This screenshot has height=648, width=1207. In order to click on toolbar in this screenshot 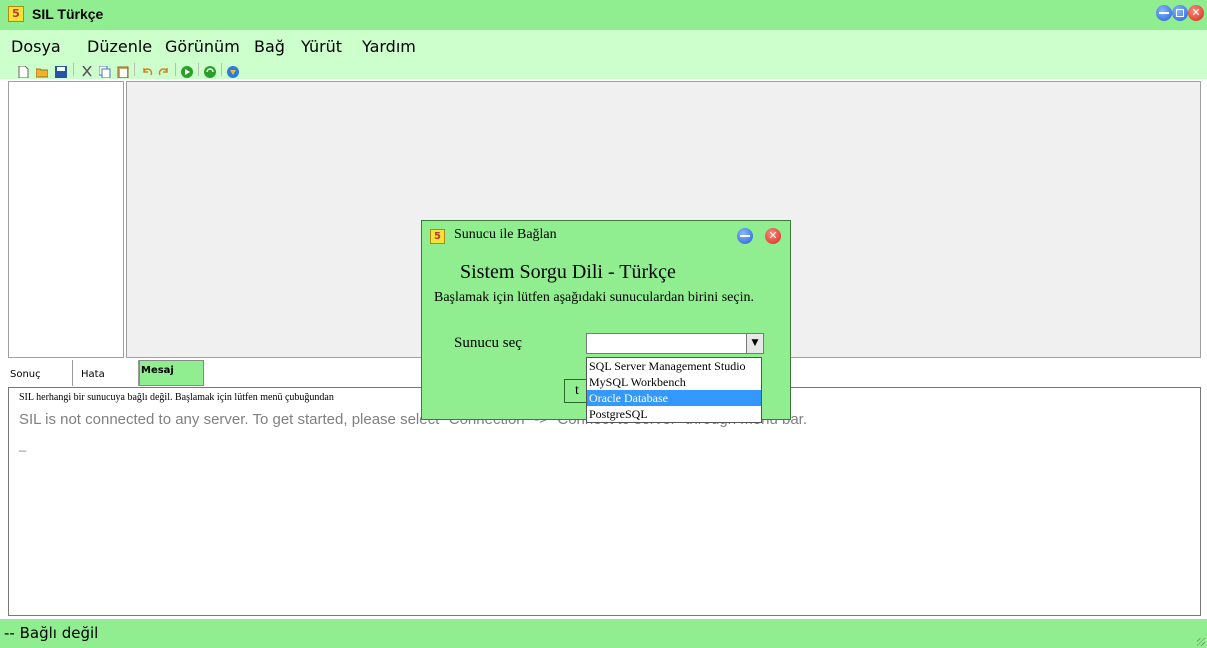, I will do `click(603, 69)`.